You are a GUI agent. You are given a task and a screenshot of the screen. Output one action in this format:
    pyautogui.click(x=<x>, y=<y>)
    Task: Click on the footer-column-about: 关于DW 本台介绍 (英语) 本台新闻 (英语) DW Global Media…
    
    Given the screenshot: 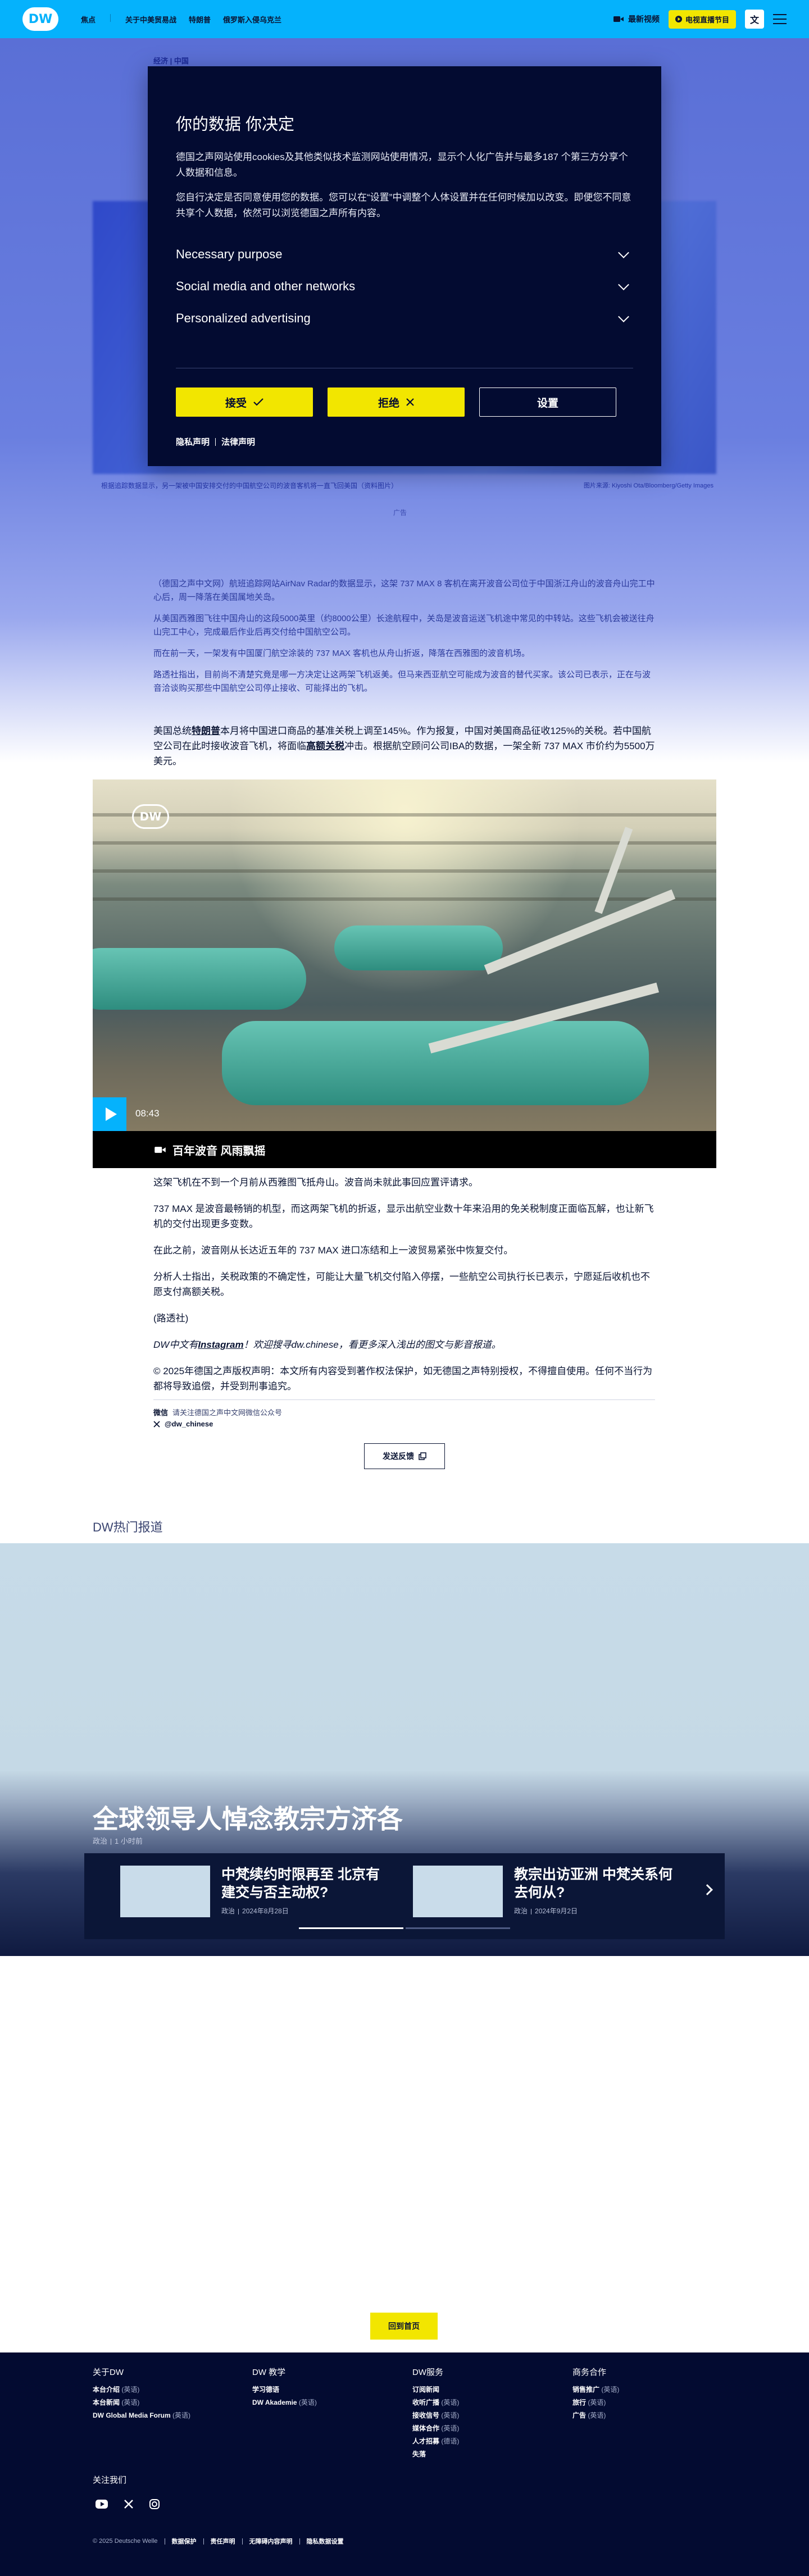 What is the action you would take?
    pyautogui.click(x=163, y=2394)
    